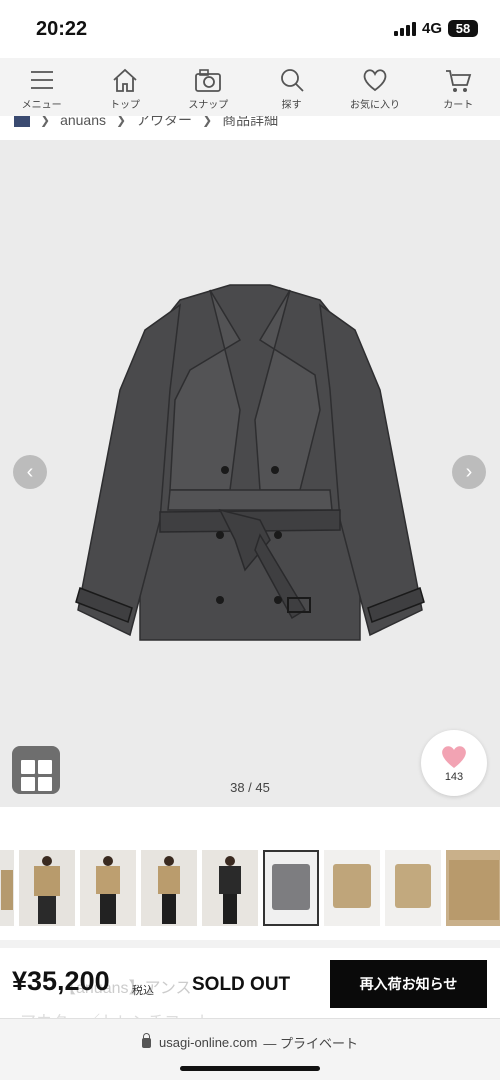 The image size is (500, 1080). Describe the element at coordinates (458, 105) in the screenshot. I see `nav-label-cart: カート` at that location.